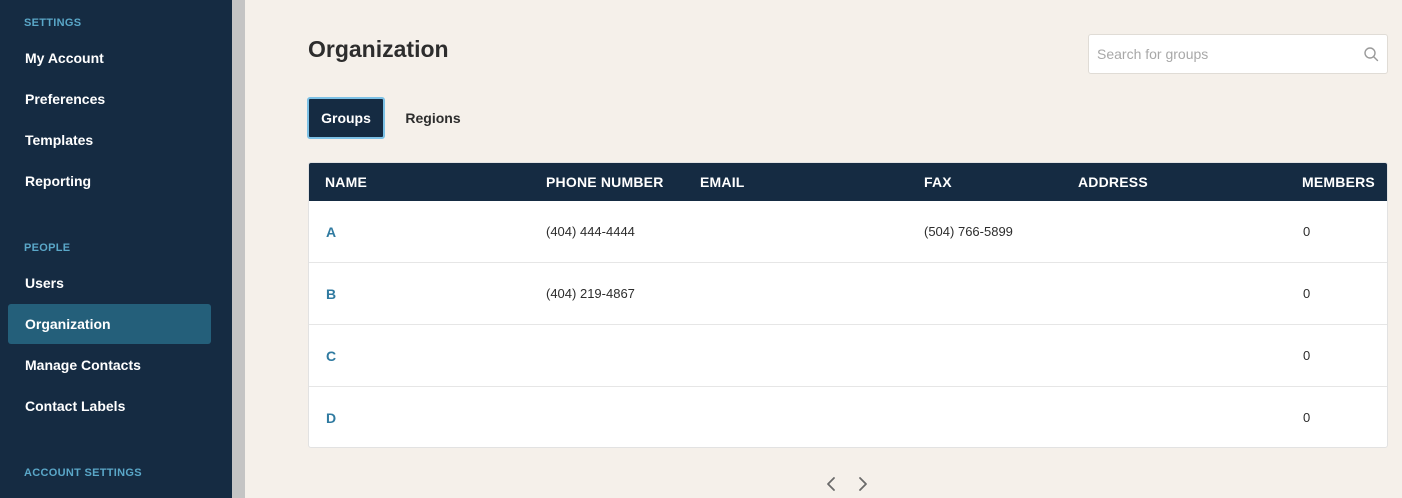 Image resolution: width=1402 pixels, height=498 pixels. Describe the element at coordinates (109, 140) in the screenshot. I see `sidebar-item-templates: Templates` at that location.